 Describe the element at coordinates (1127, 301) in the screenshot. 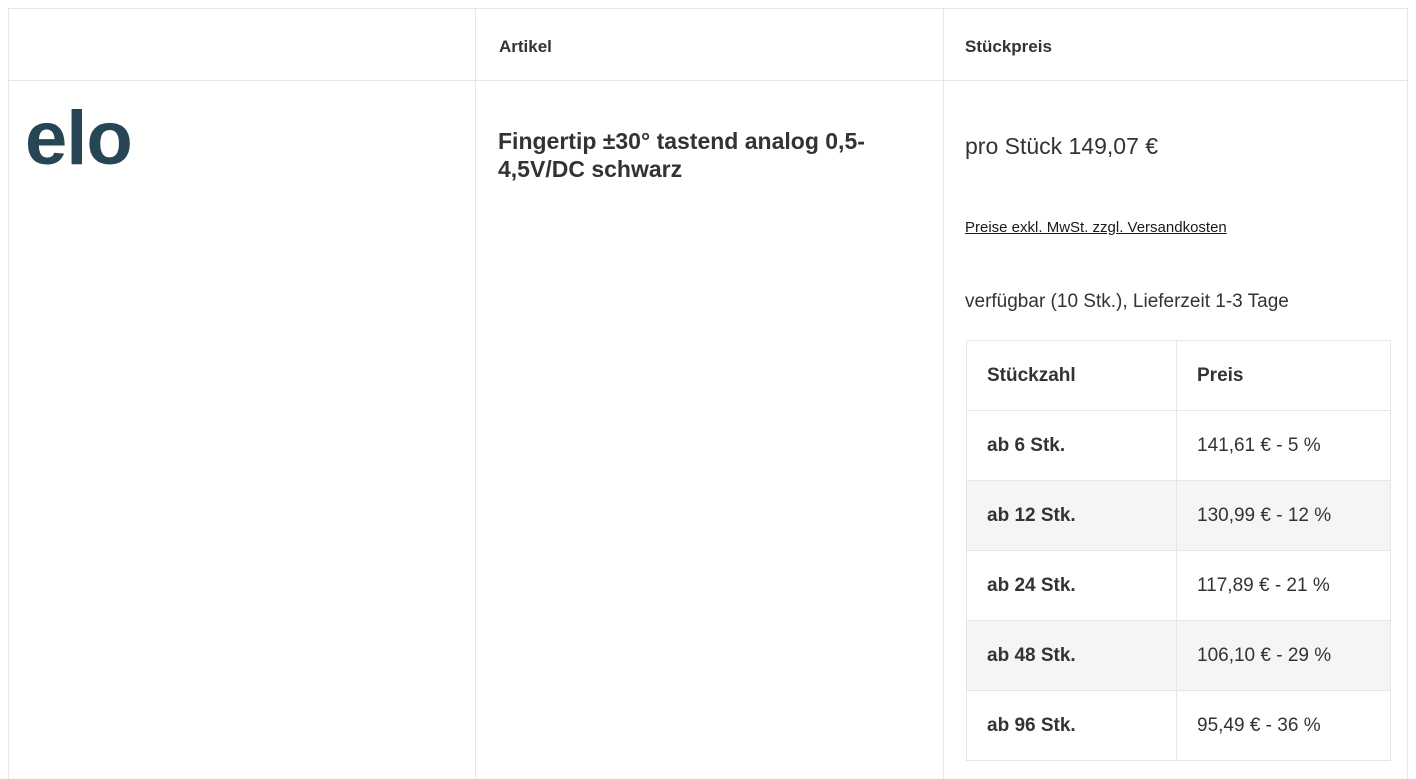

I see `availability-status: verfügbar (10 Stk.), Lieferzeit 1-3 Tage` at that location.